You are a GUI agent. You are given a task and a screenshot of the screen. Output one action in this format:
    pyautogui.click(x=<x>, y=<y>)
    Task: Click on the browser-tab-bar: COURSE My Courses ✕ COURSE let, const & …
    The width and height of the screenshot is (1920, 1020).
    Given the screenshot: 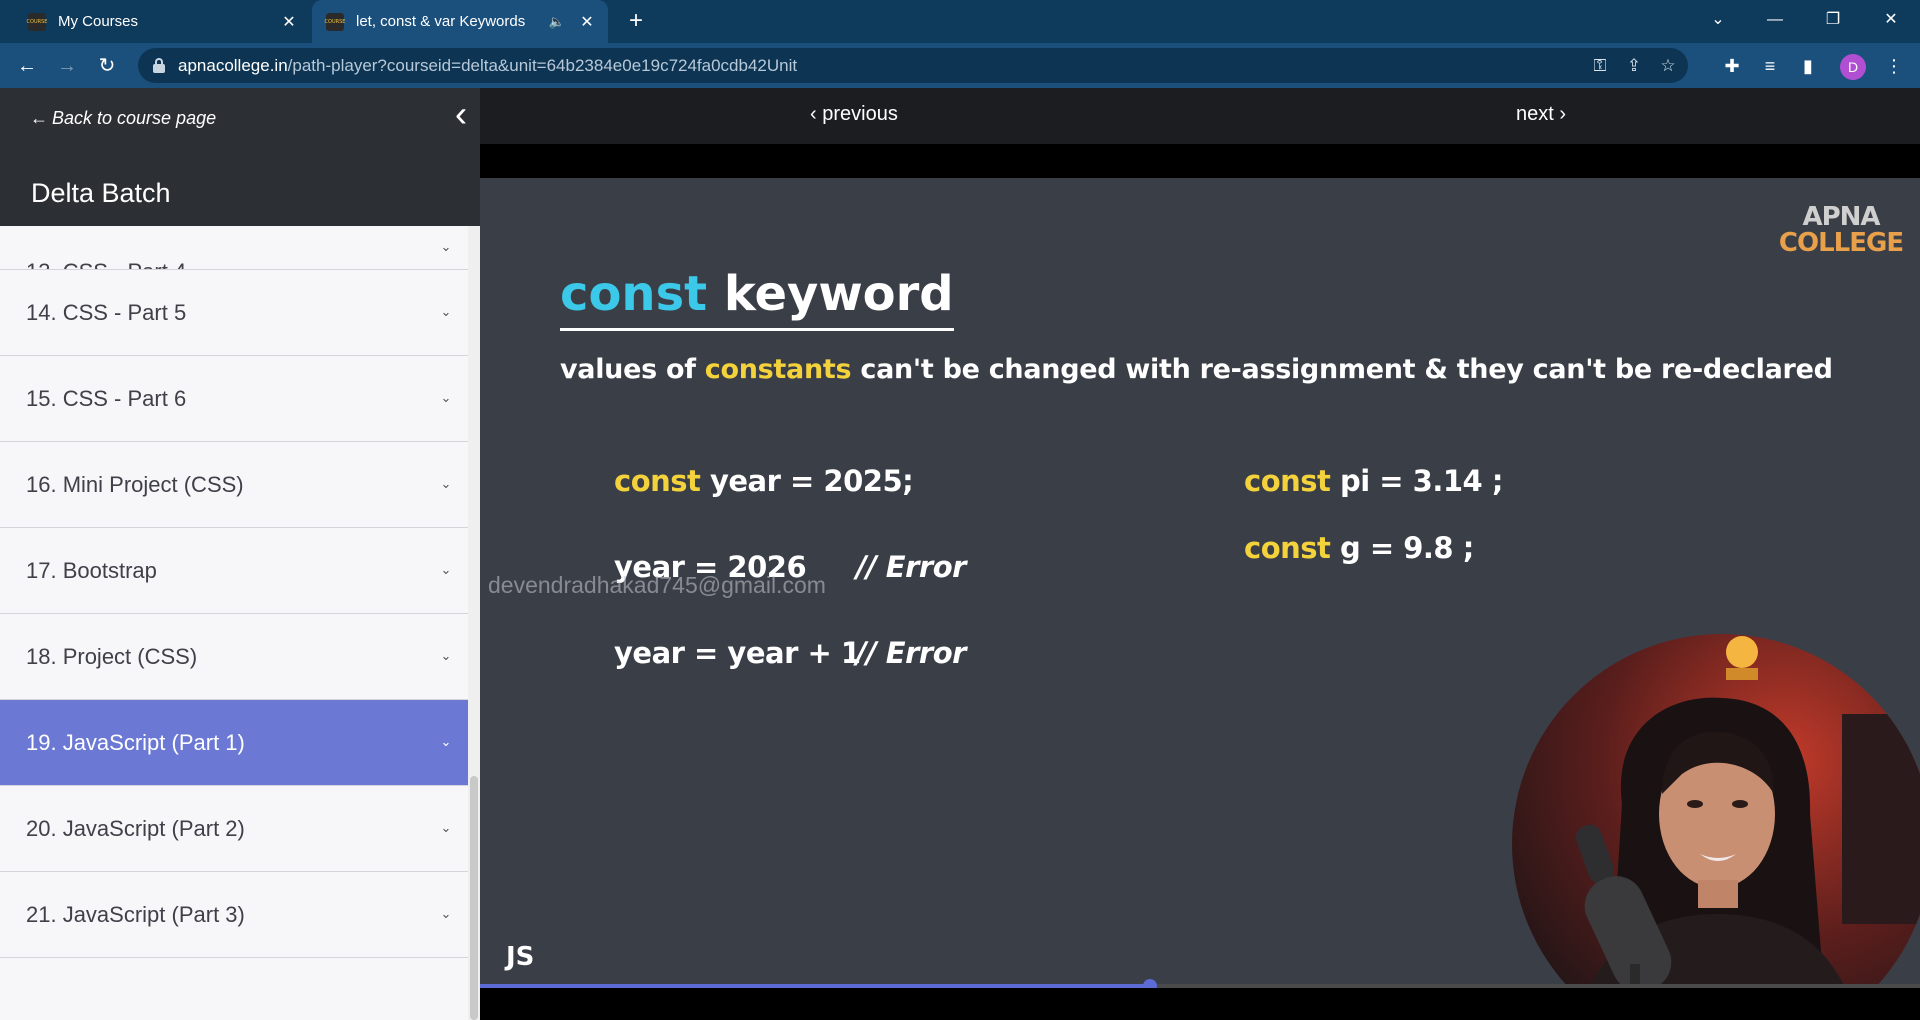 What is the action you would take?
    pyautogui.click(x=960, y=21)
    